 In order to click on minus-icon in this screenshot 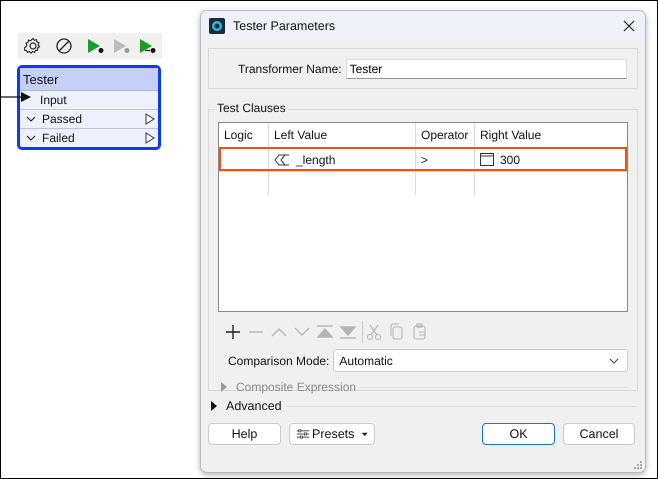, I will do `click(255, 332)`.